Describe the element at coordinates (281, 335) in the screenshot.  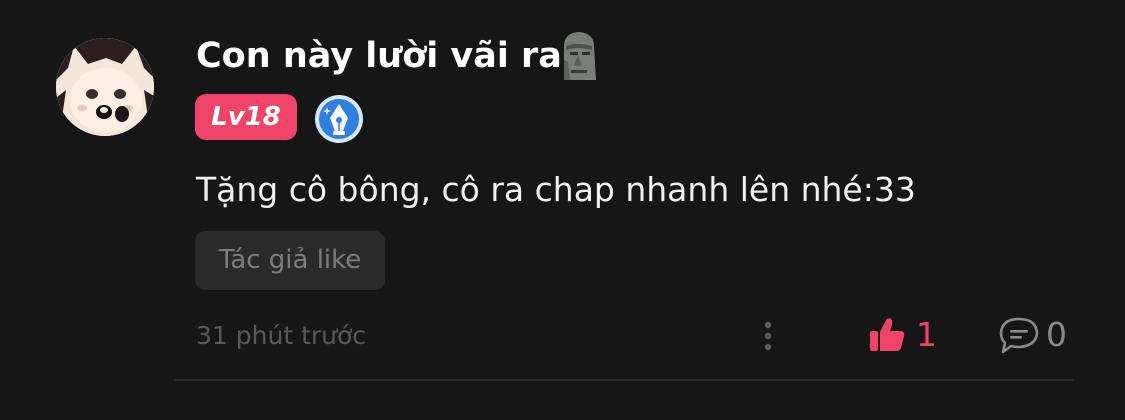
I see `timestamp: 31 phút trước` at that location.